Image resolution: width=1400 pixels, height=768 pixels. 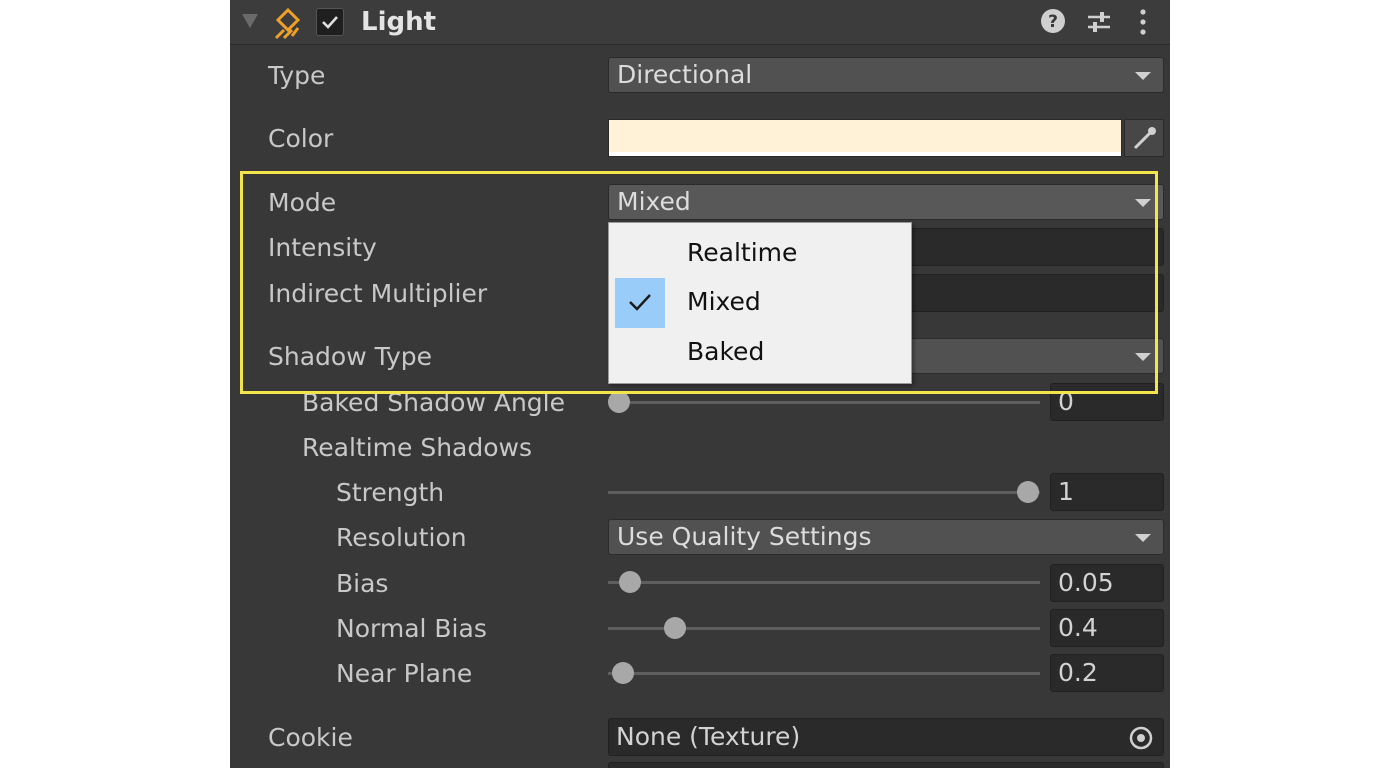 I want to click on help-icon: ?, so click(x=1053, y=23).